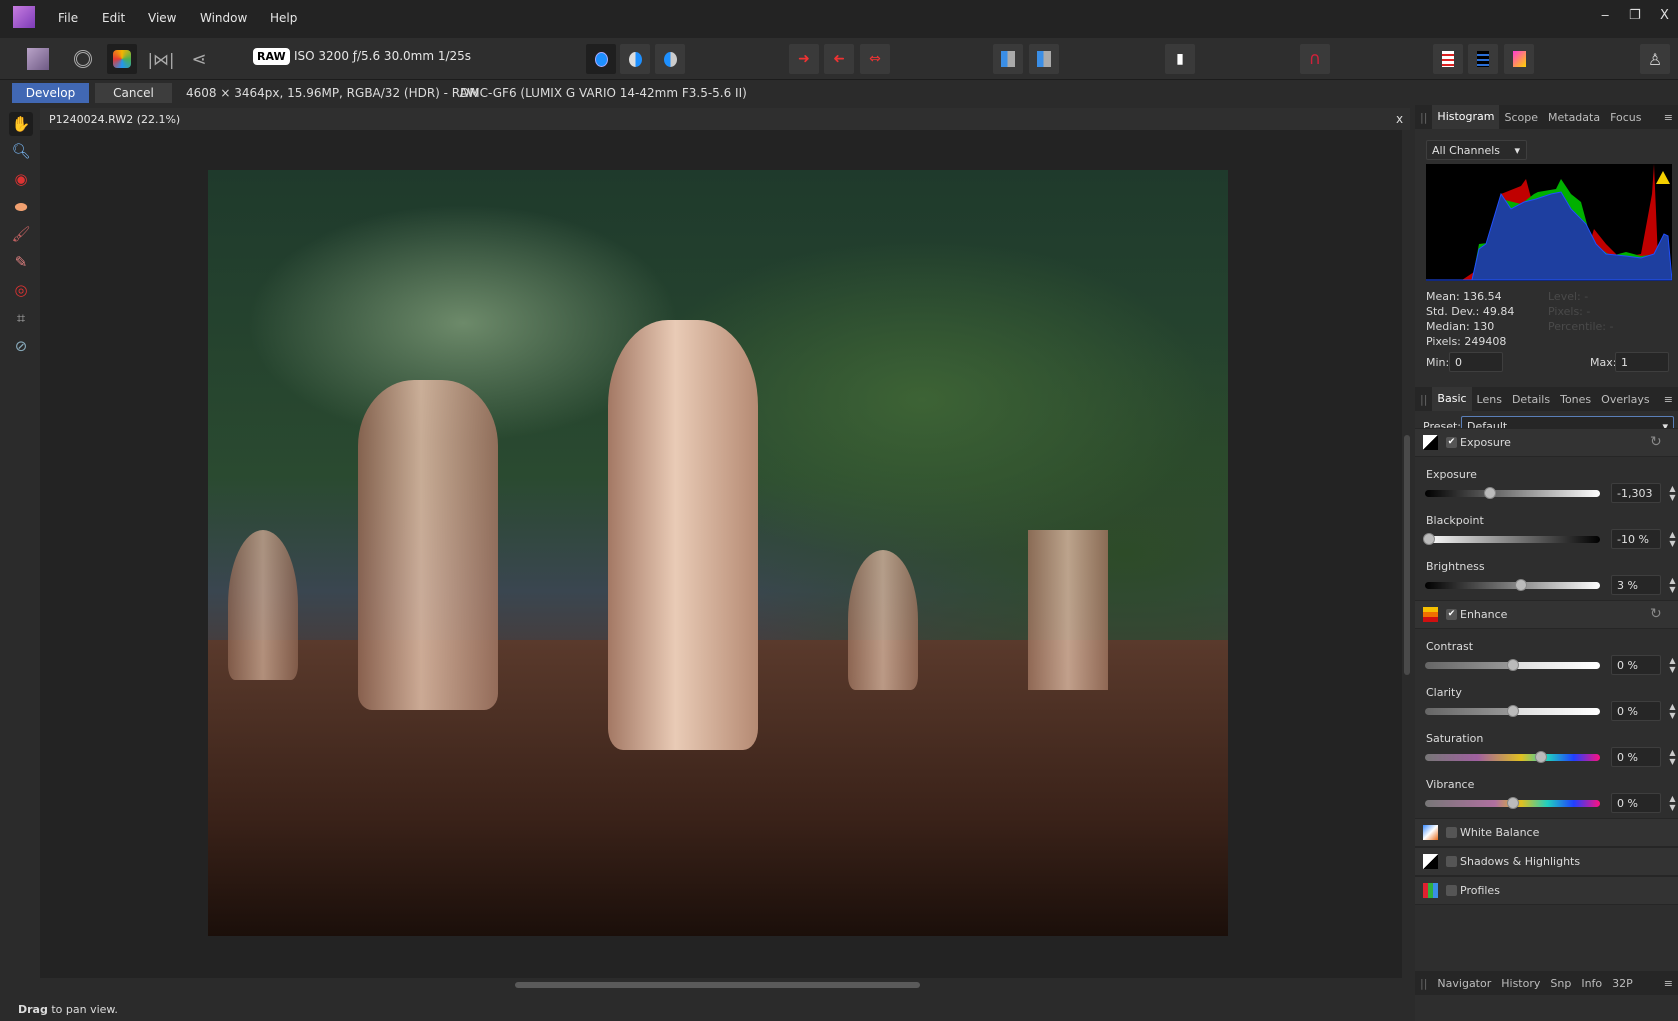 This screenshot has height=1021, width=1678. I want to click on tab-32p: 32P, so click(1622, 983).